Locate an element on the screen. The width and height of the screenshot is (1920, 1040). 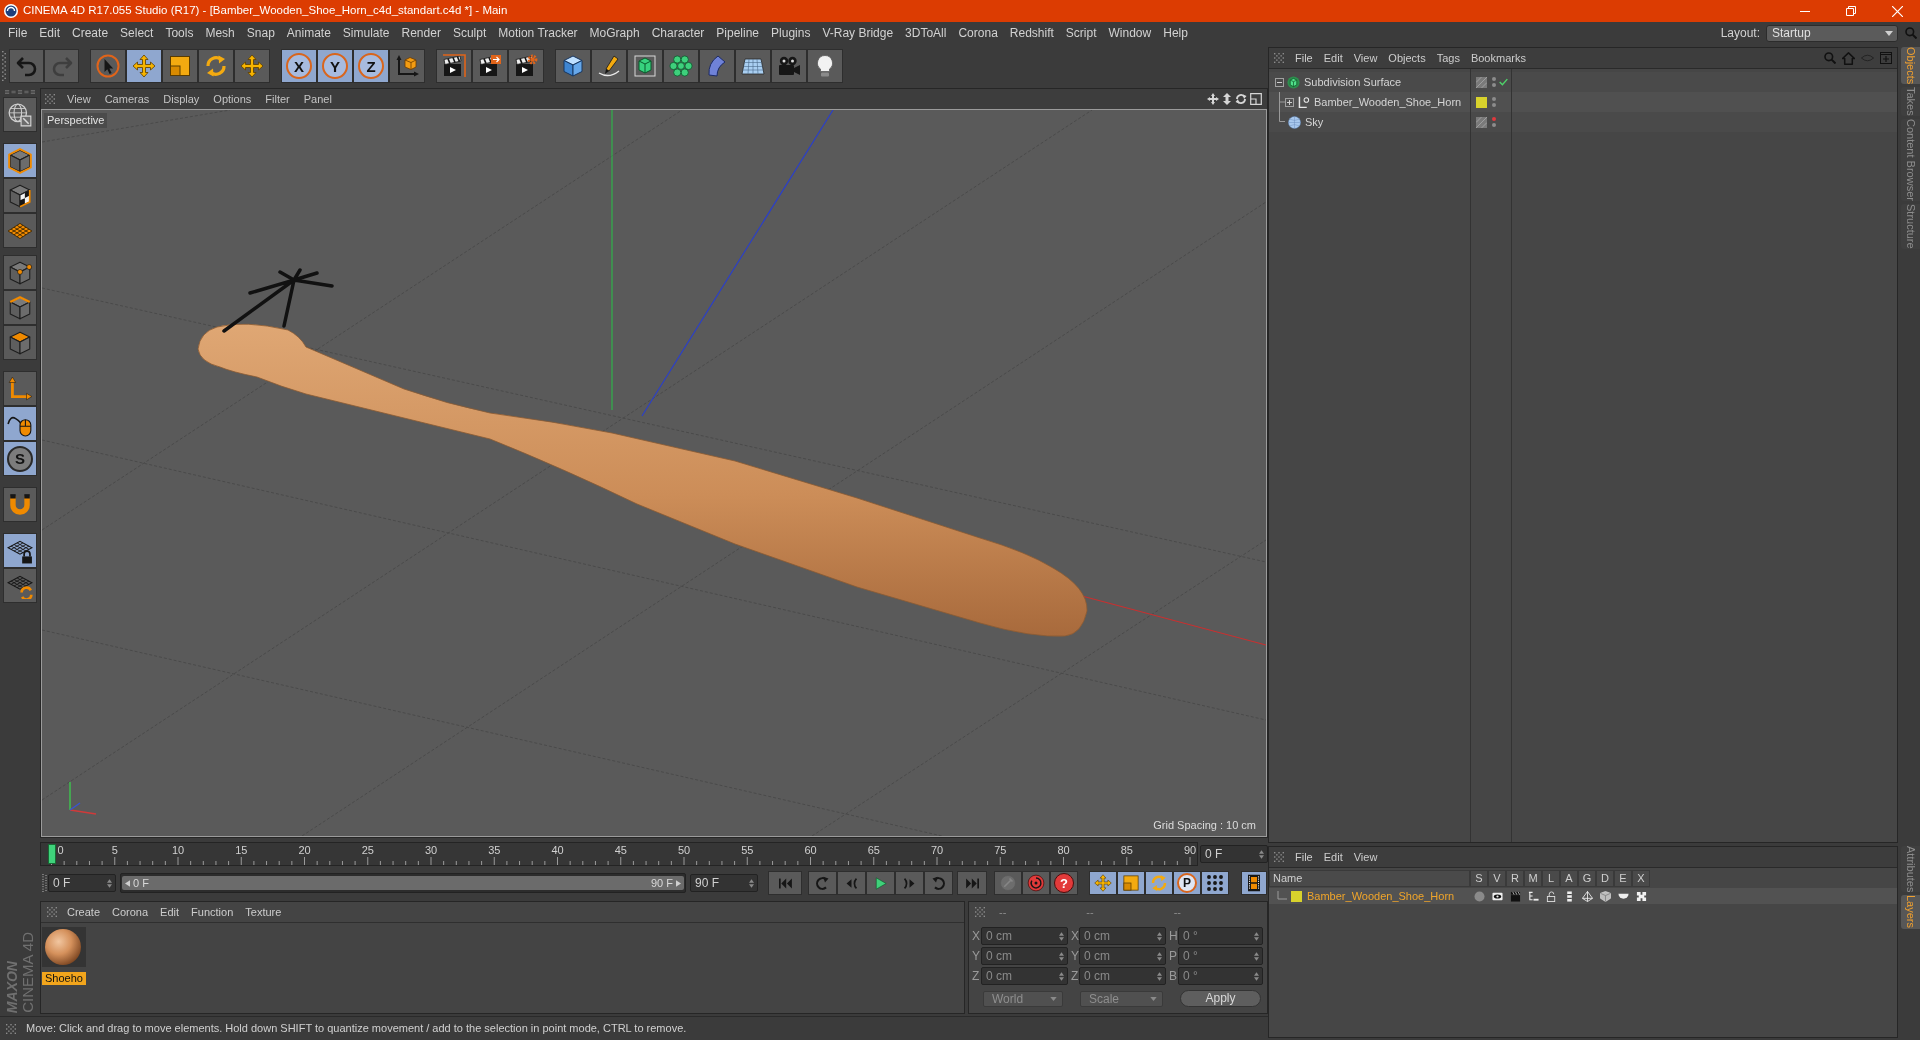
workplane-button is located at coordinates (20, 230).